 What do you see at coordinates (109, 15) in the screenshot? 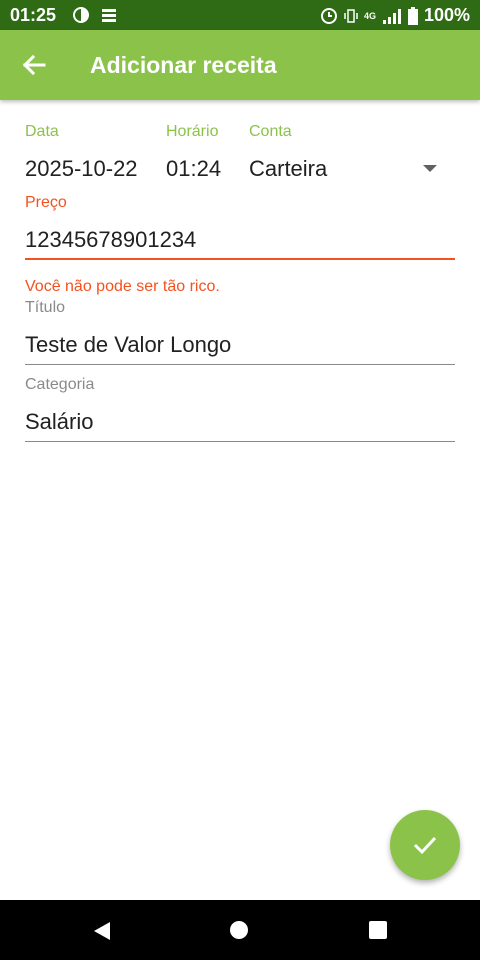
I see `notification-list-icon` at bounding box center [109, 15].